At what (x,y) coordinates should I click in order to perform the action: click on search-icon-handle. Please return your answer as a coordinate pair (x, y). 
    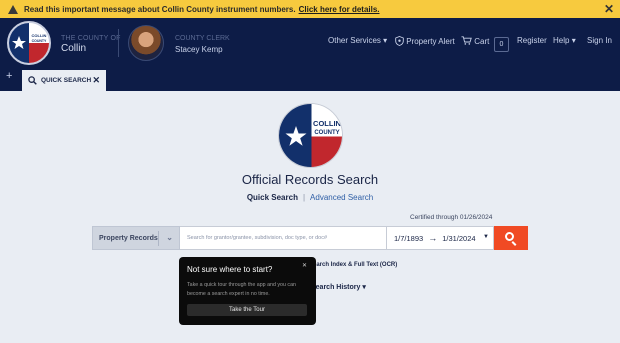
    Looking at the image, I should click on (514, 243).